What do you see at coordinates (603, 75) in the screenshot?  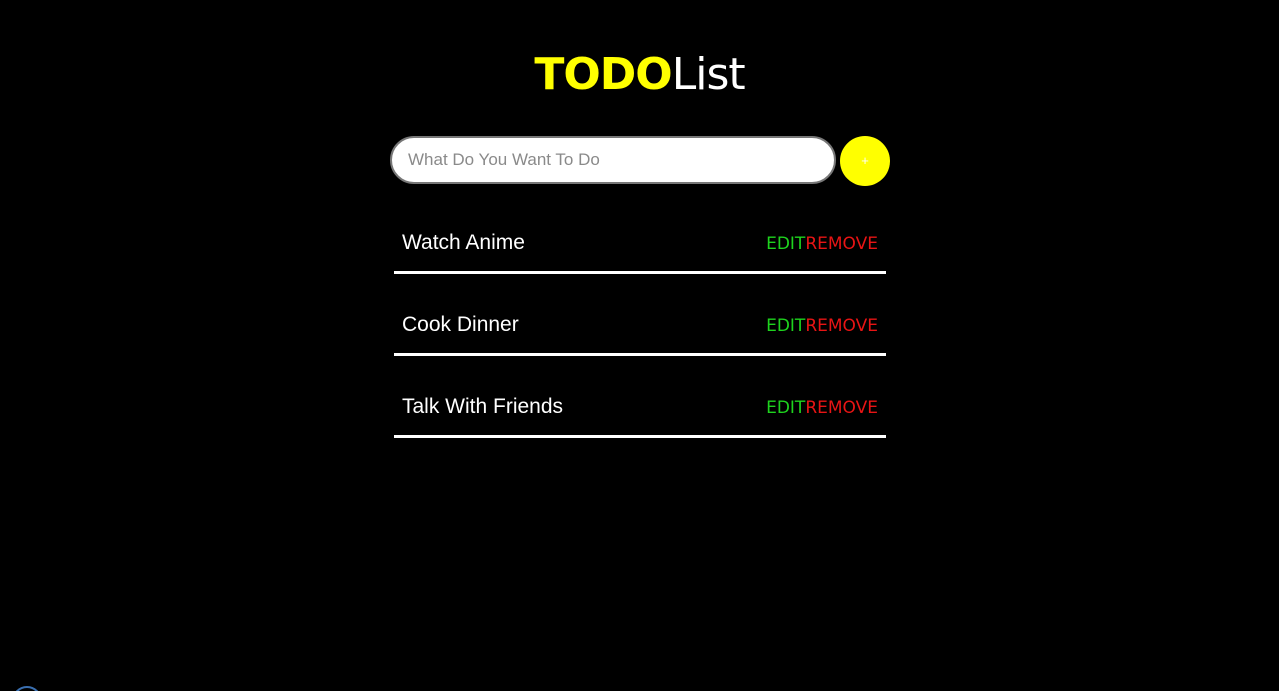 I see `title-accent: TODO` at bounding box center [603, 75].